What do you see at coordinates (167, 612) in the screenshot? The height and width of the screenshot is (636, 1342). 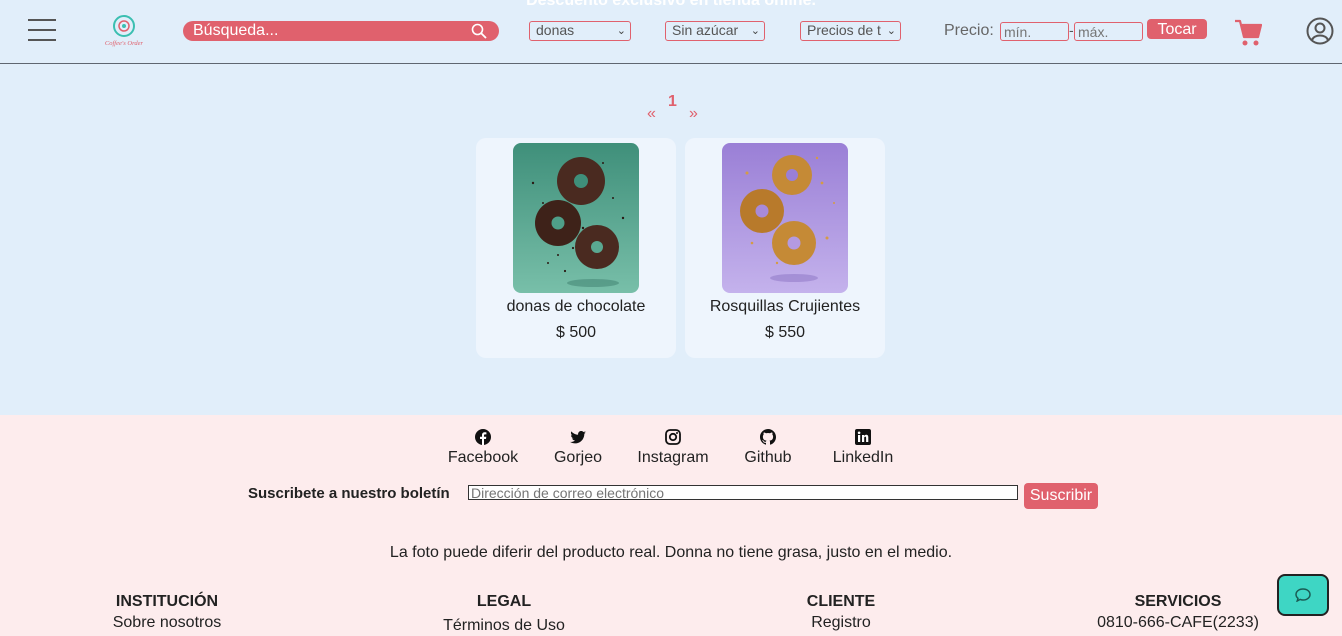 I see `footer-column-institucion: INSTITUCIÓN Sobre nosotros` at bounding box center [167, 612].